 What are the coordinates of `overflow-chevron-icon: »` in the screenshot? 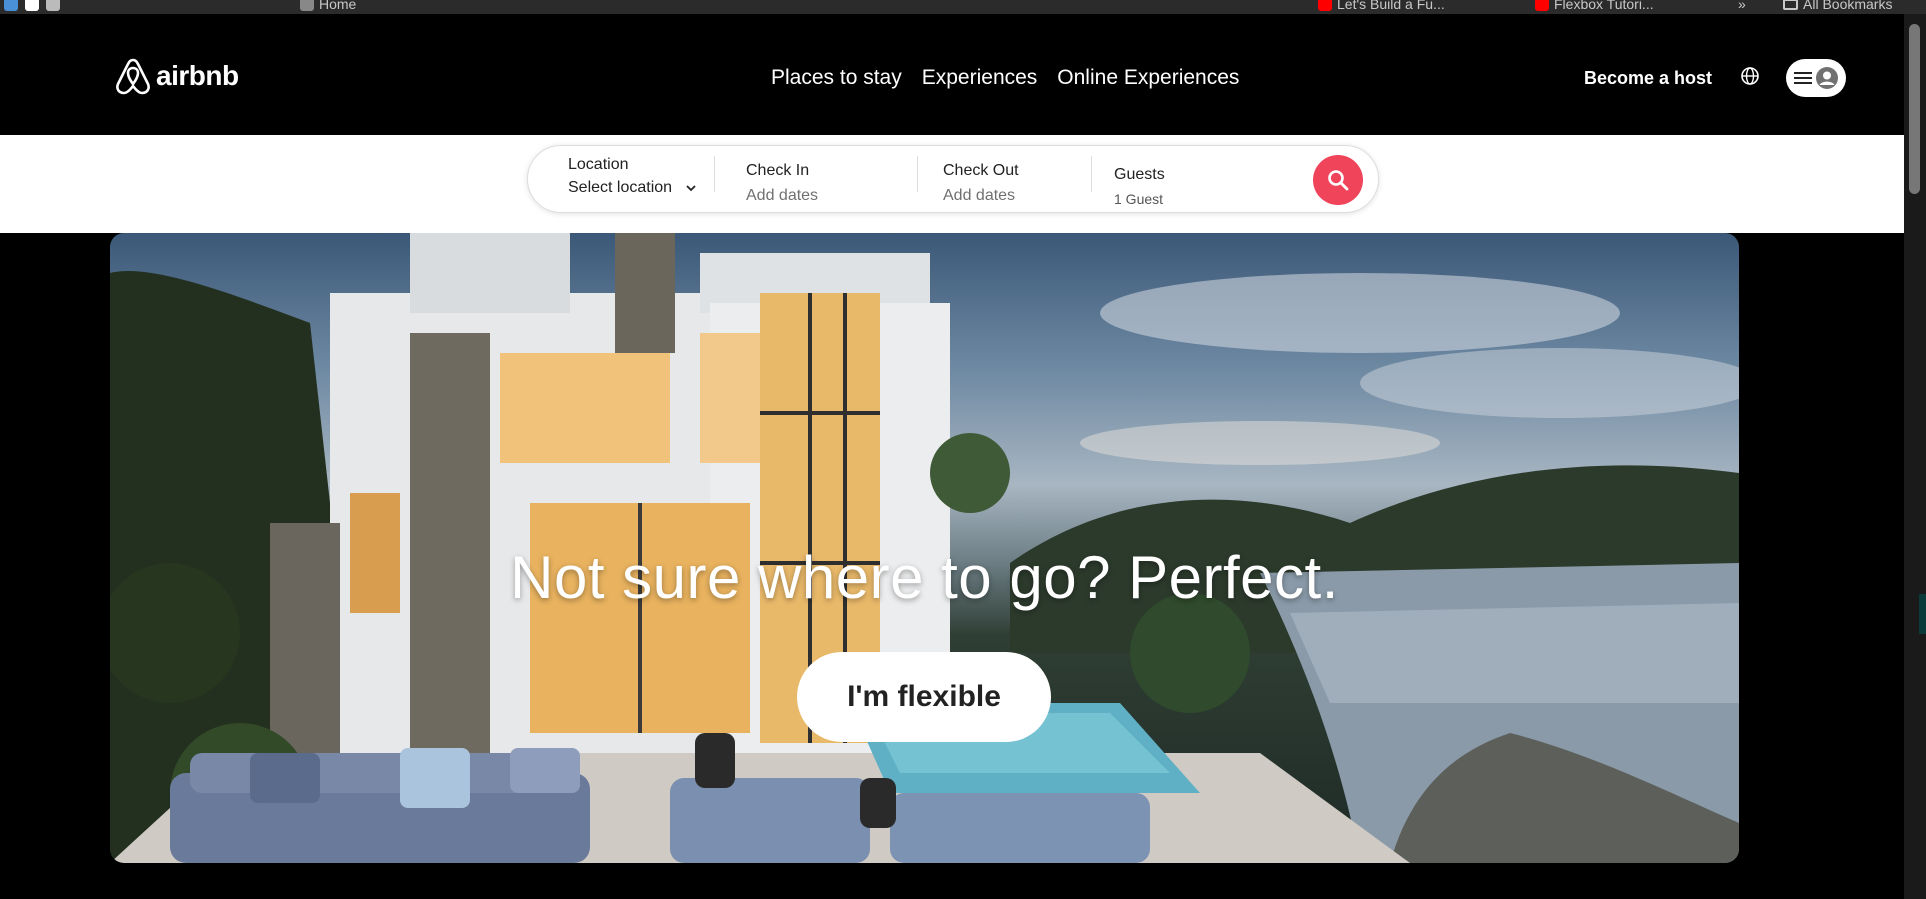 It's located at (1742, 6).